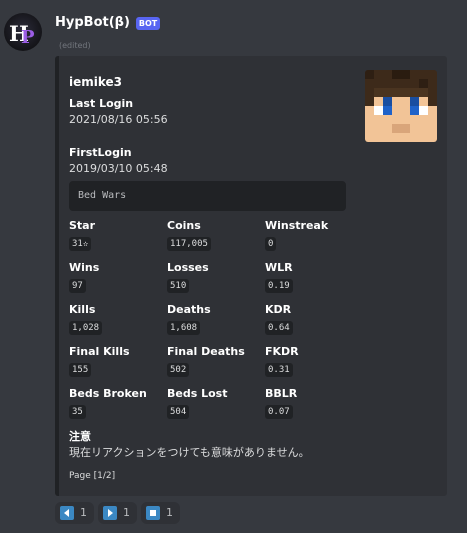  I want to click on stat-label-final-deaths: Final Deaths, so click(206, 351).